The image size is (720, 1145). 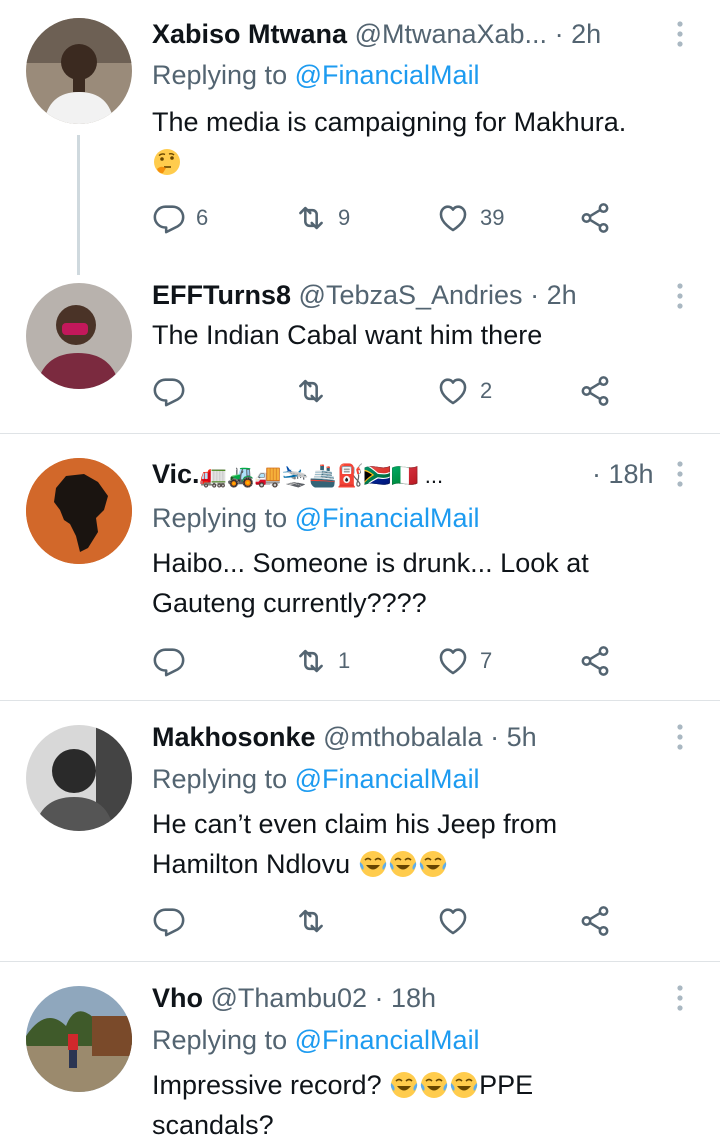 I want to click on like-count: 2, so click(x=486, y=390).